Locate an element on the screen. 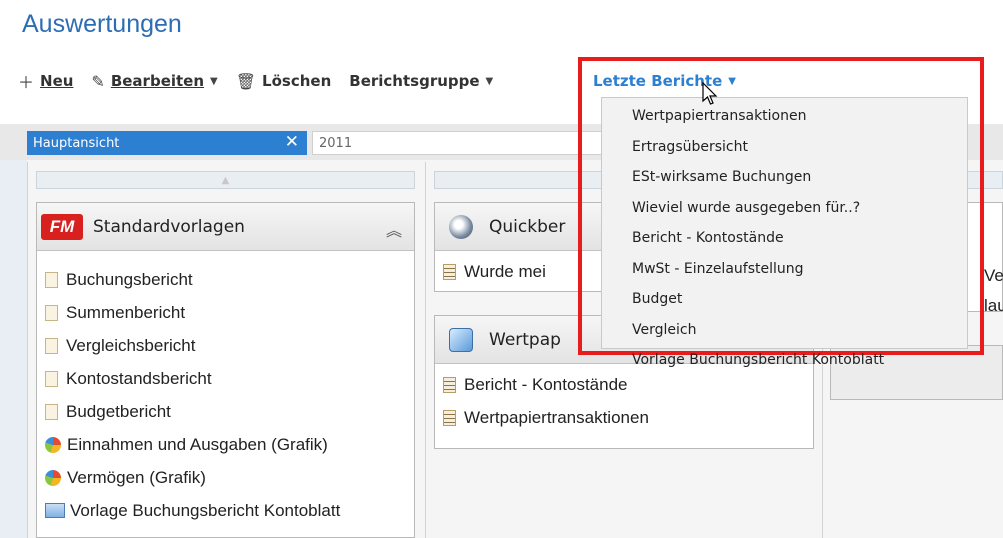 The width and height of the screenshot is (1003, 538). pencil-icon: ✎ is located at coordinates (98, 81).